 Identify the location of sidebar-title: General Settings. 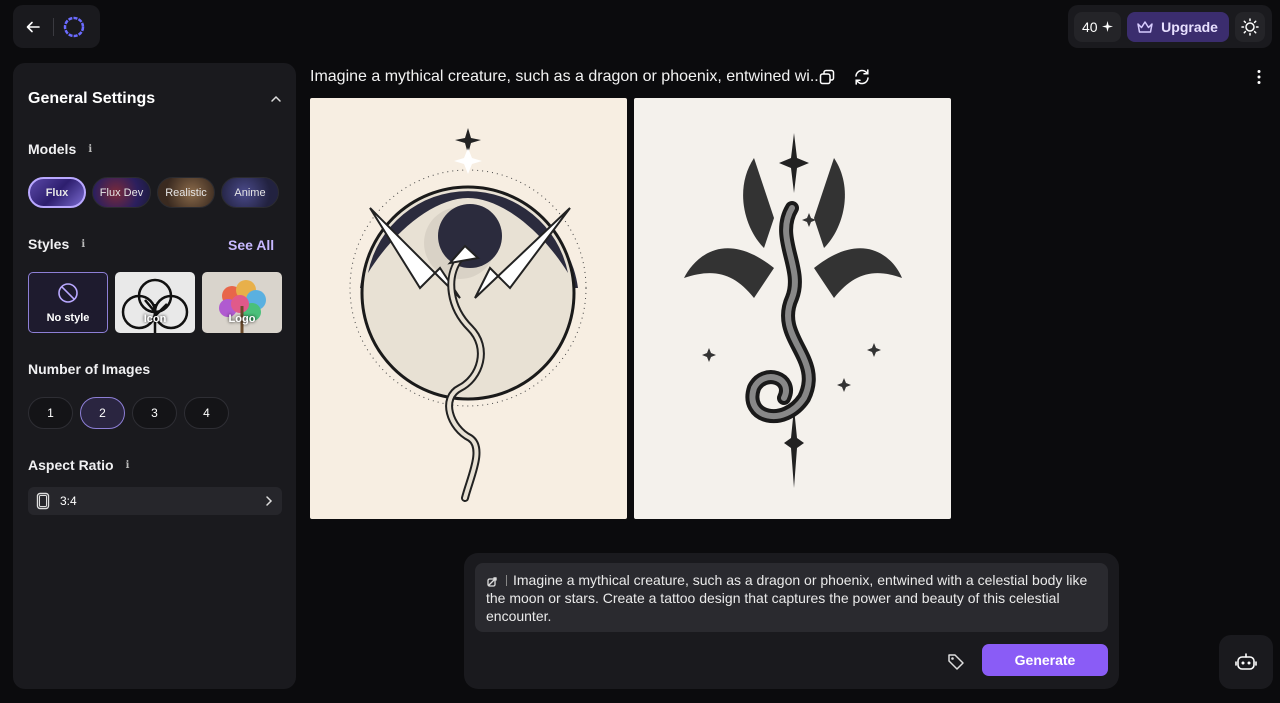
(92, 98).